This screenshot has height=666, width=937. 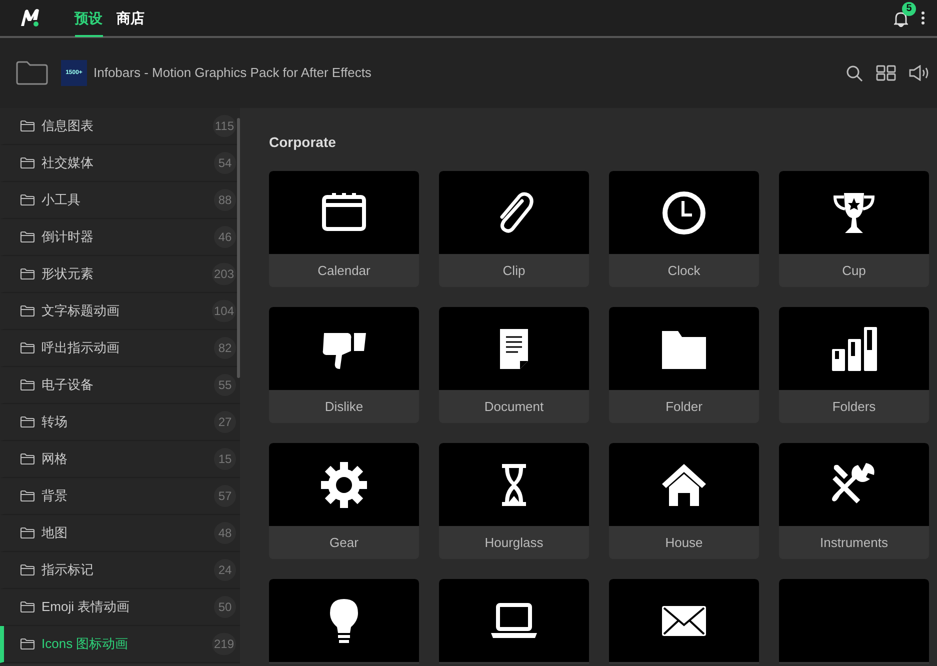 What do you see at coordinates (225, 459) in the screenshot?
I see `count-badge: 15` at bounding box center [225, 459].